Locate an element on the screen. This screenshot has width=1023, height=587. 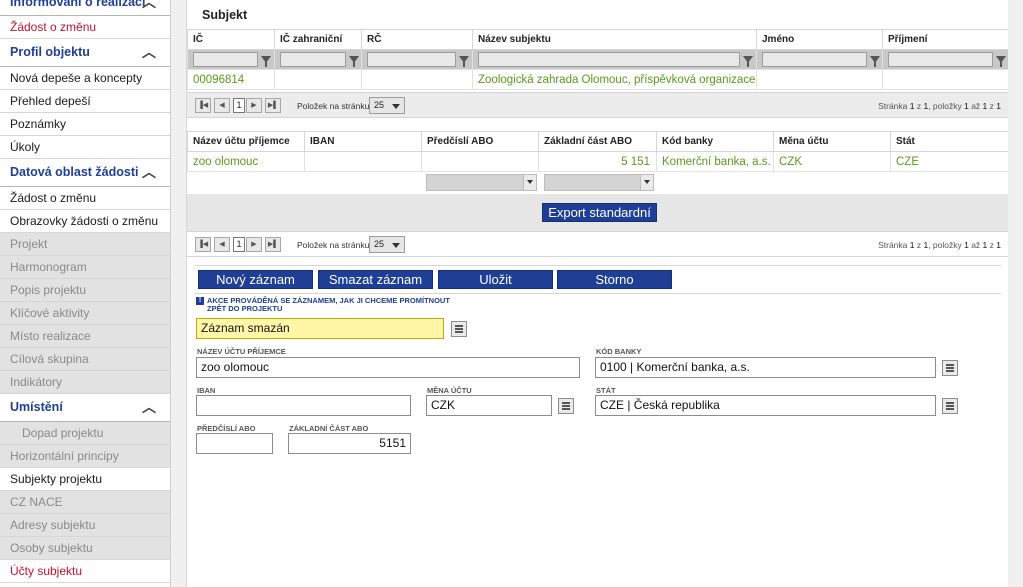
cell-currency: CZK is located at coordinates (832, 161).